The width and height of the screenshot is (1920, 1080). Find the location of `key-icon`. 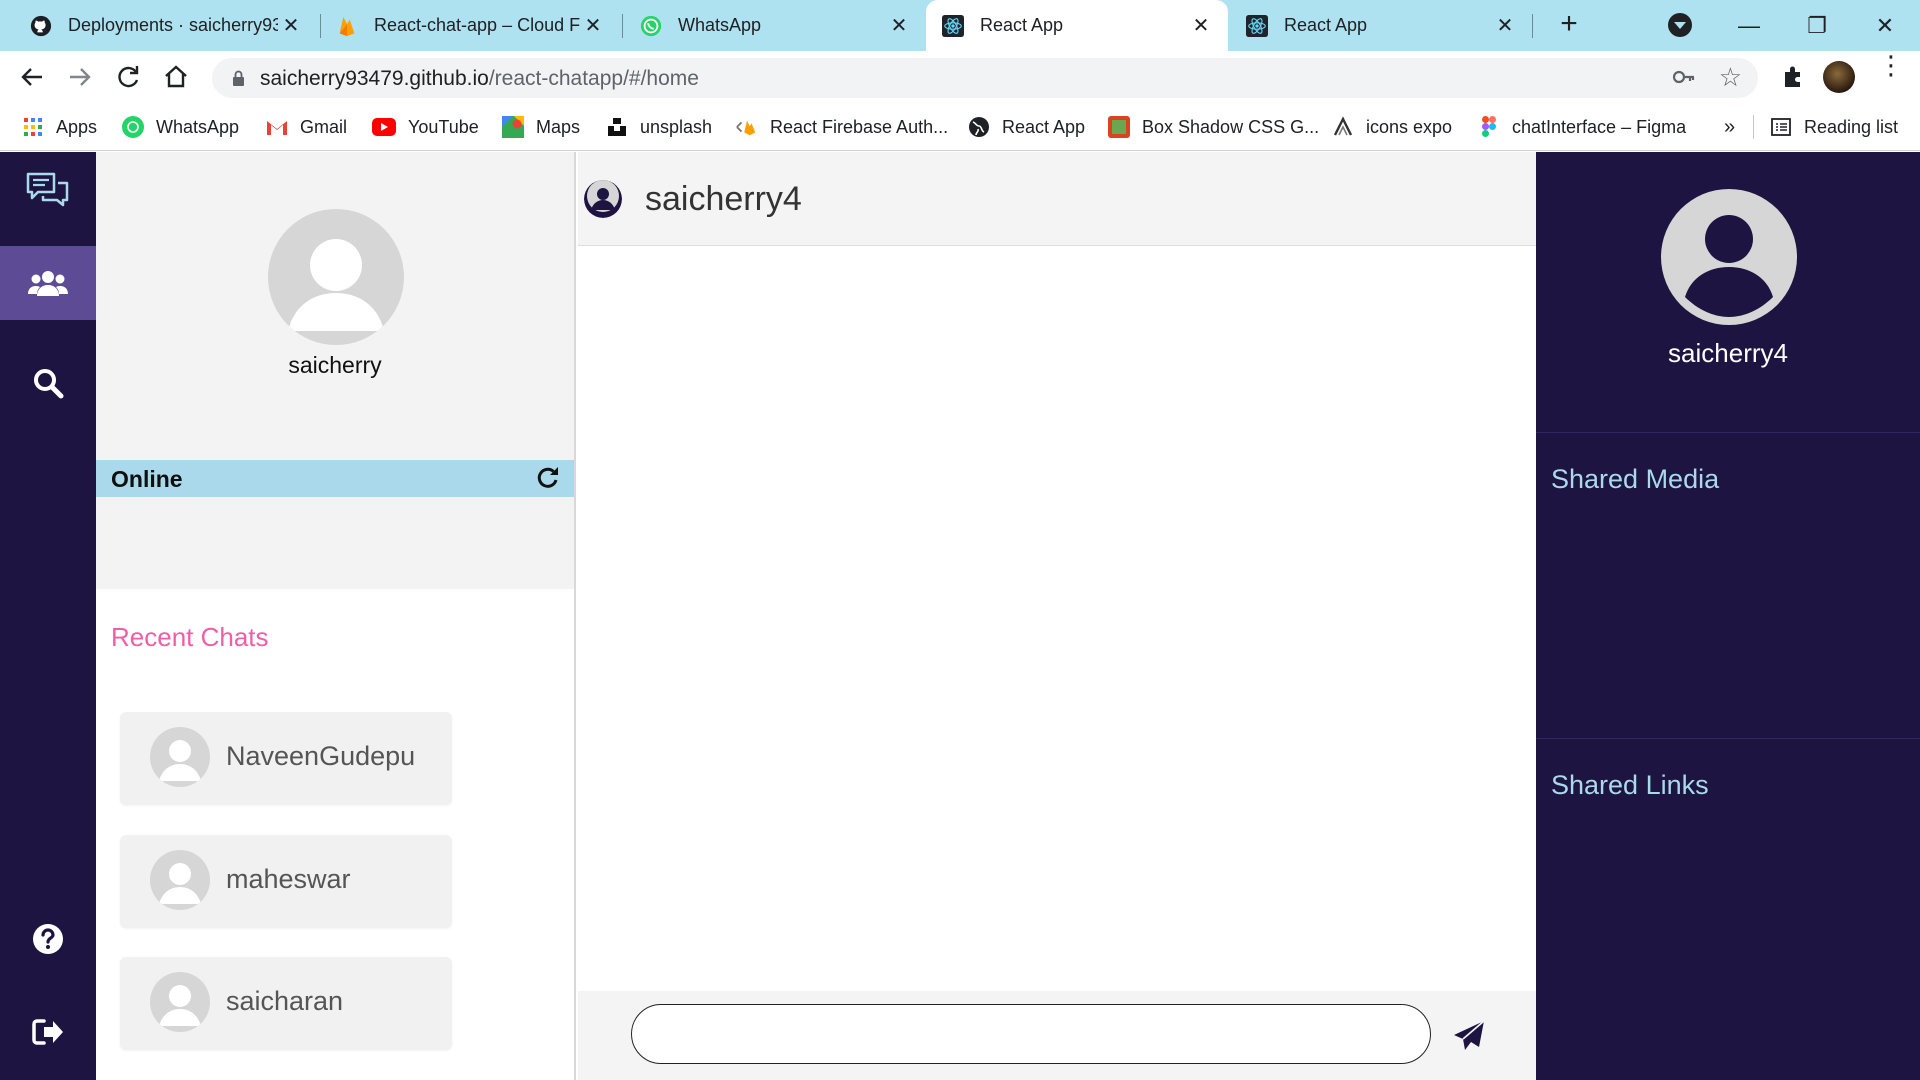

key-icon is located at coordinates (1684, 80).